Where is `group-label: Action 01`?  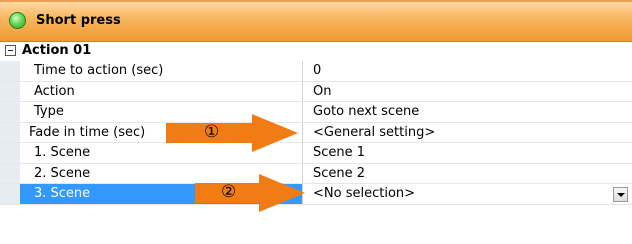
group-label: Action 01 is located at coordinates (57, 50).